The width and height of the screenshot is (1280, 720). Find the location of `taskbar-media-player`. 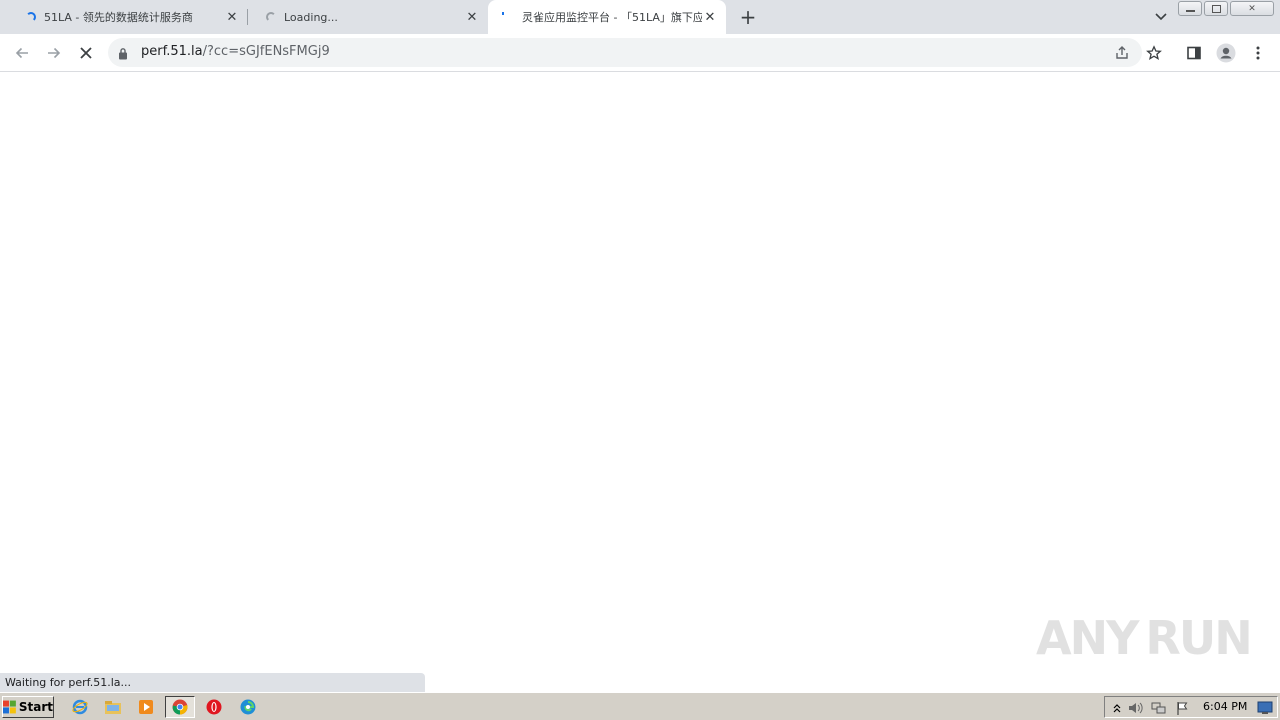

taskbar-media-player is located at coordinates (146, 707).